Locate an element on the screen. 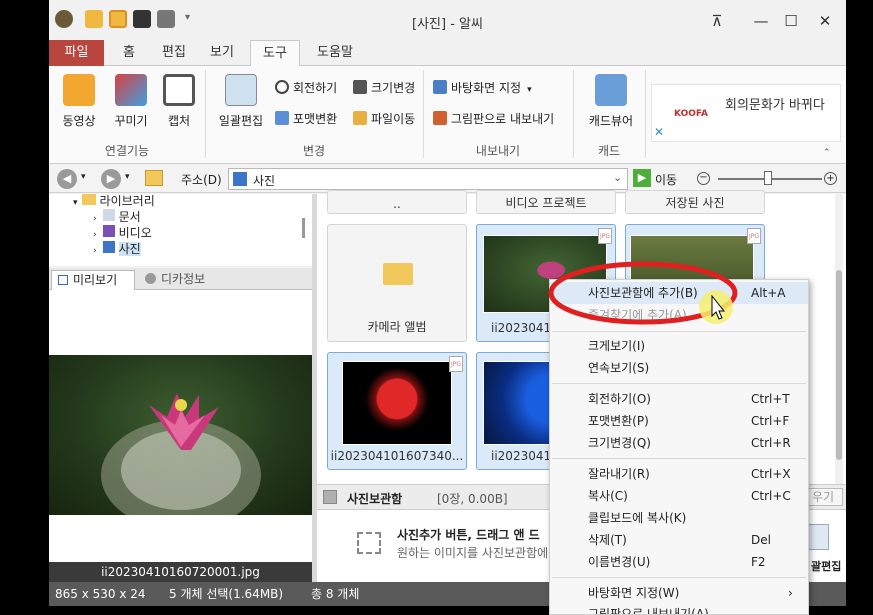 The image size is (873, 615). menu-item-label: 즐겨찾기에 추가(A) is located at coordinates (637, 315).